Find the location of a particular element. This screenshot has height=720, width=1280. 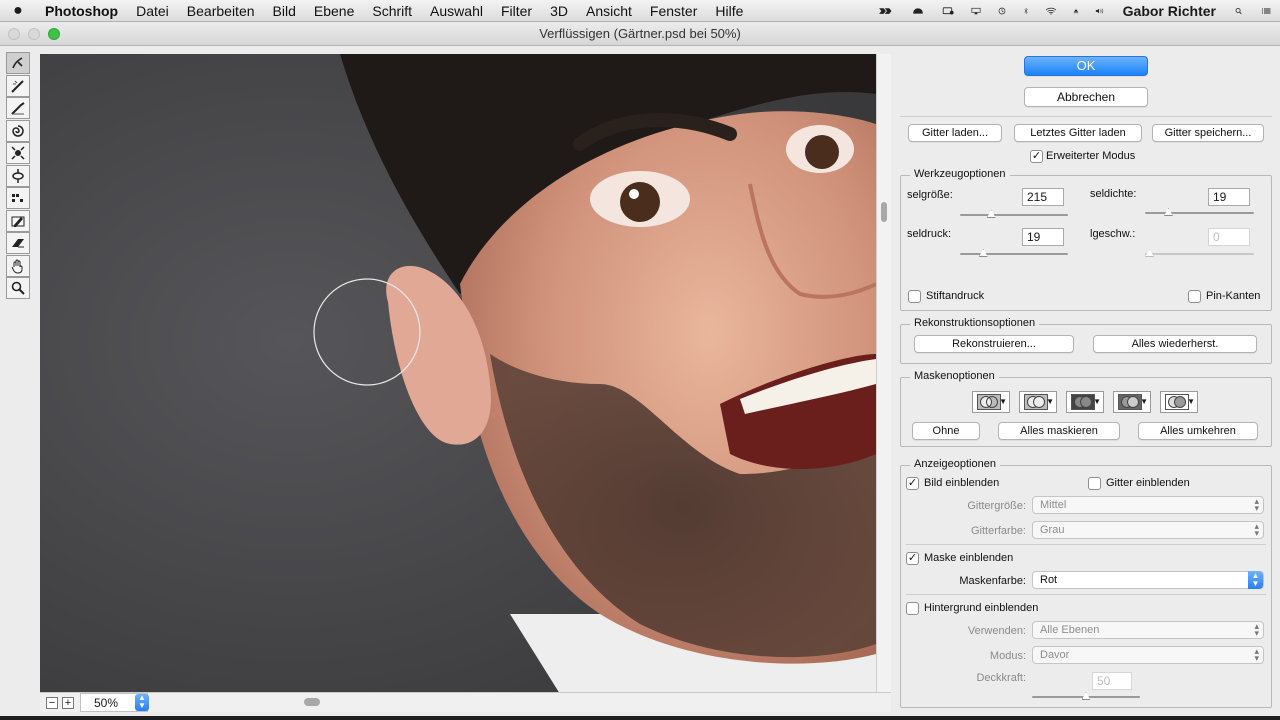

reconstruct-tool-icon is located at coordinates (18, 85).